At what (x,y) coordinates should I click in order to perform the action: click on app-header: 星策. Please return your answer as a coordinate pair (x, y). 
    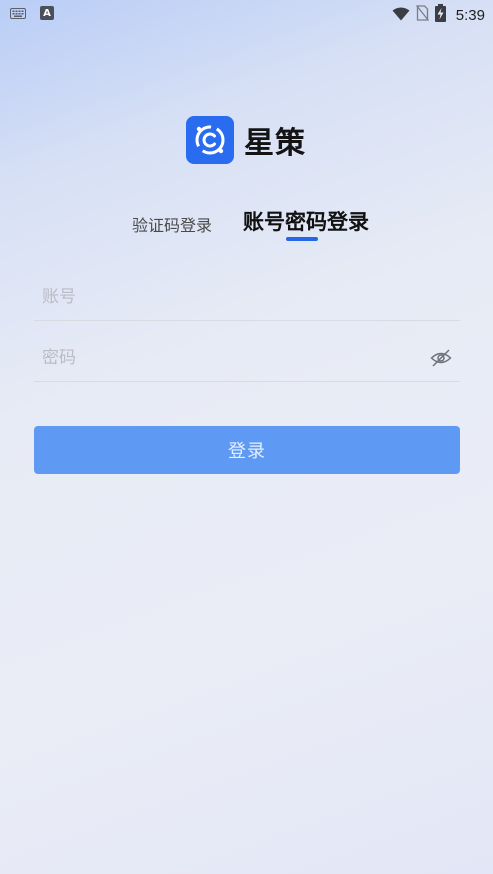
    Looking at the image, I should click on (246, 140).